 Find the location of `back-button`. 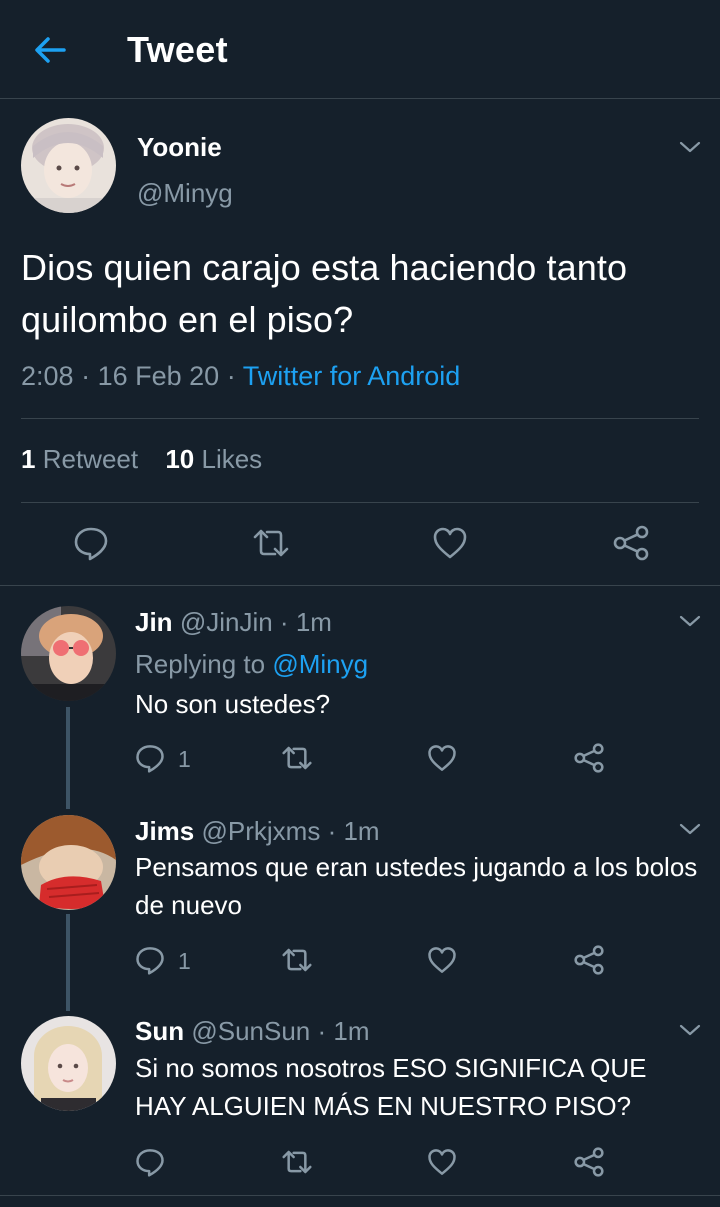

back-button is located at coordinates (50, 50).